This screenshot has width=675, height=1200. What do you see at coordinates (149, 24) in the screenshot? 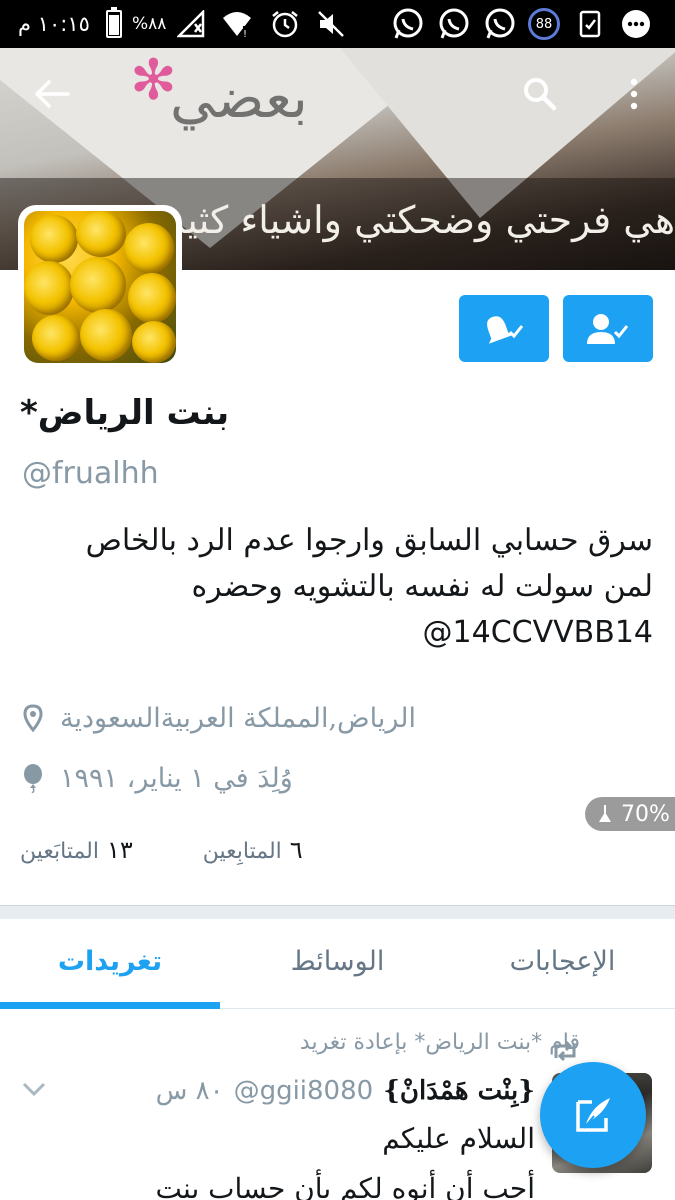
I see `battery-percent: %٨٨` at bounding box center [149, 24].